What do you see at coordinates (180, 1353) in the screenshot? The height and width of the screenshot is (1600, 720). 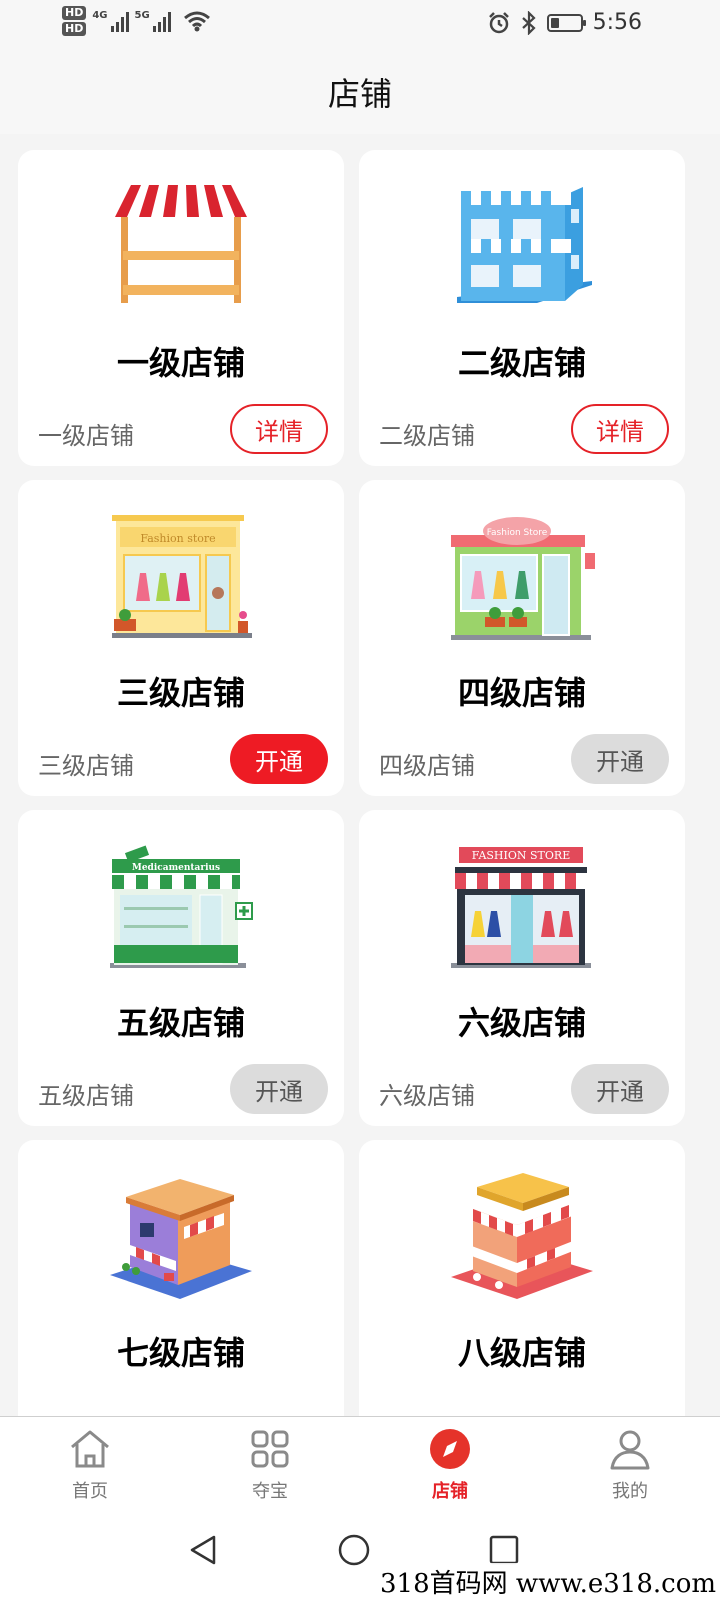 I see `shop-title: 七级店铺` at bounding box center [180, 1353].